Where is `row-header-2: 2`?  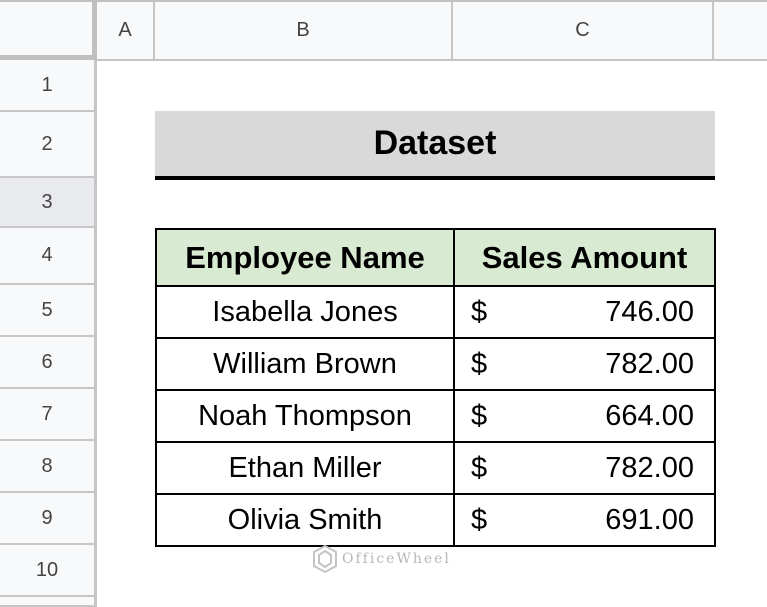 row-header-2: 2 is located at coordinates (48, 145).